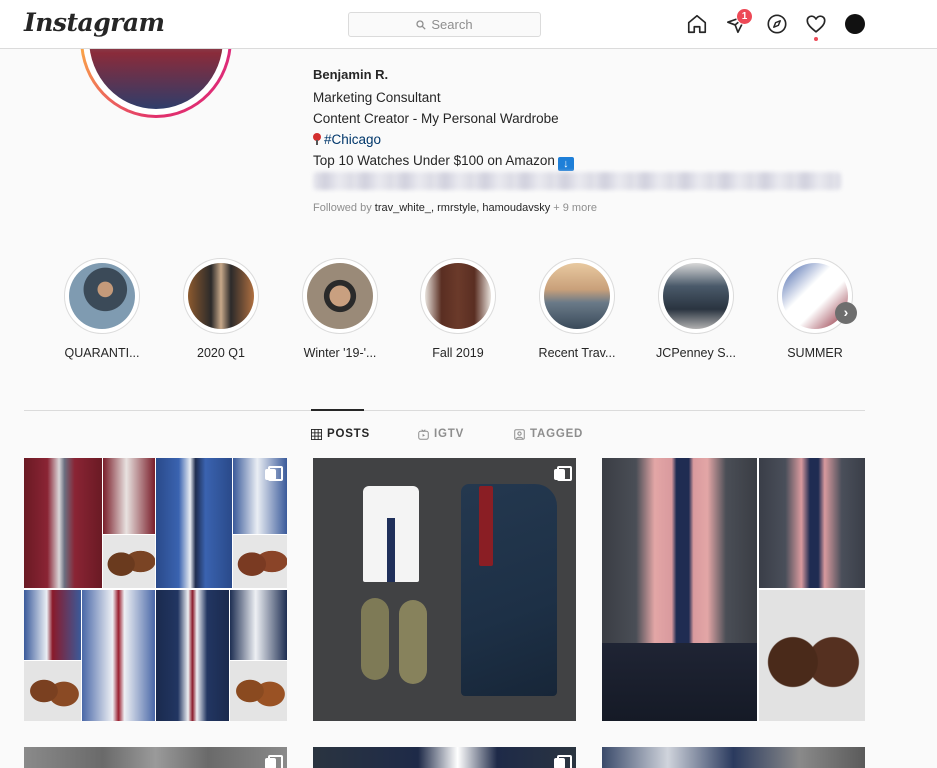 This screenshot has width=937, height=768. Describe the element at coordinates (816, 39) in the screenshot. I see `activity-dot` at that location.